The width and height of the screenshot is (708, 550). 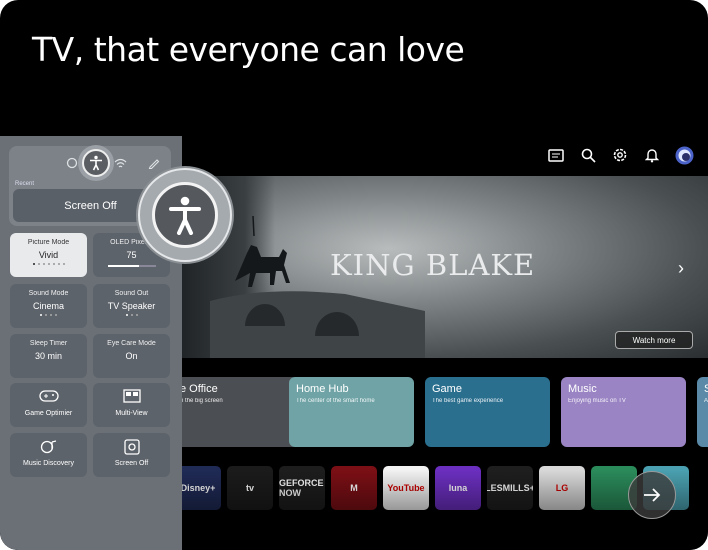 I want to click on app-label: Disney+, so click(x=198, y=488).